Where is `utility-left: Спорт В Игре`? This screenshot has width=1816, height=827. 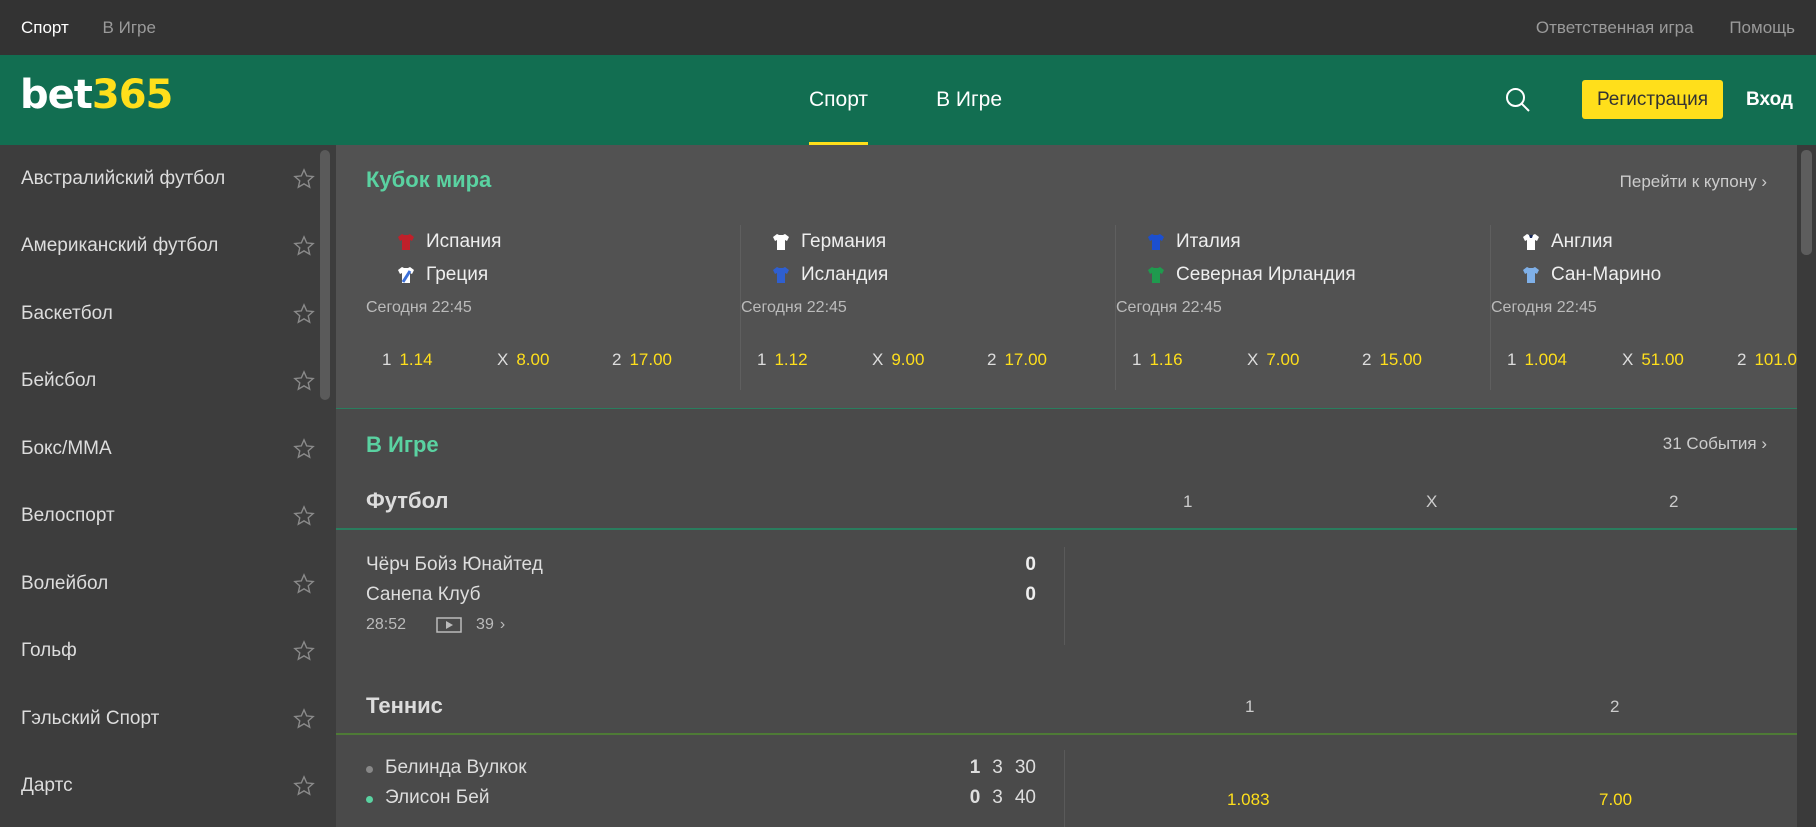 utility-left: Спорт В Игре is located at coordinates (103, 28).